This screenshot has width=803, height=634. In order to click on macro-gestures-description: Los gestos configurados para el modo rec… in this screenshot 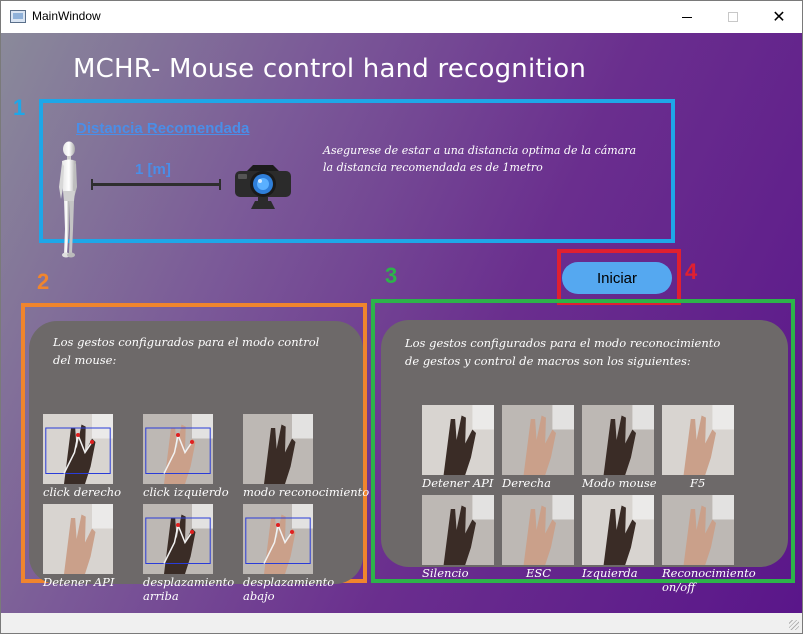, I will do `click(563, 352)`.